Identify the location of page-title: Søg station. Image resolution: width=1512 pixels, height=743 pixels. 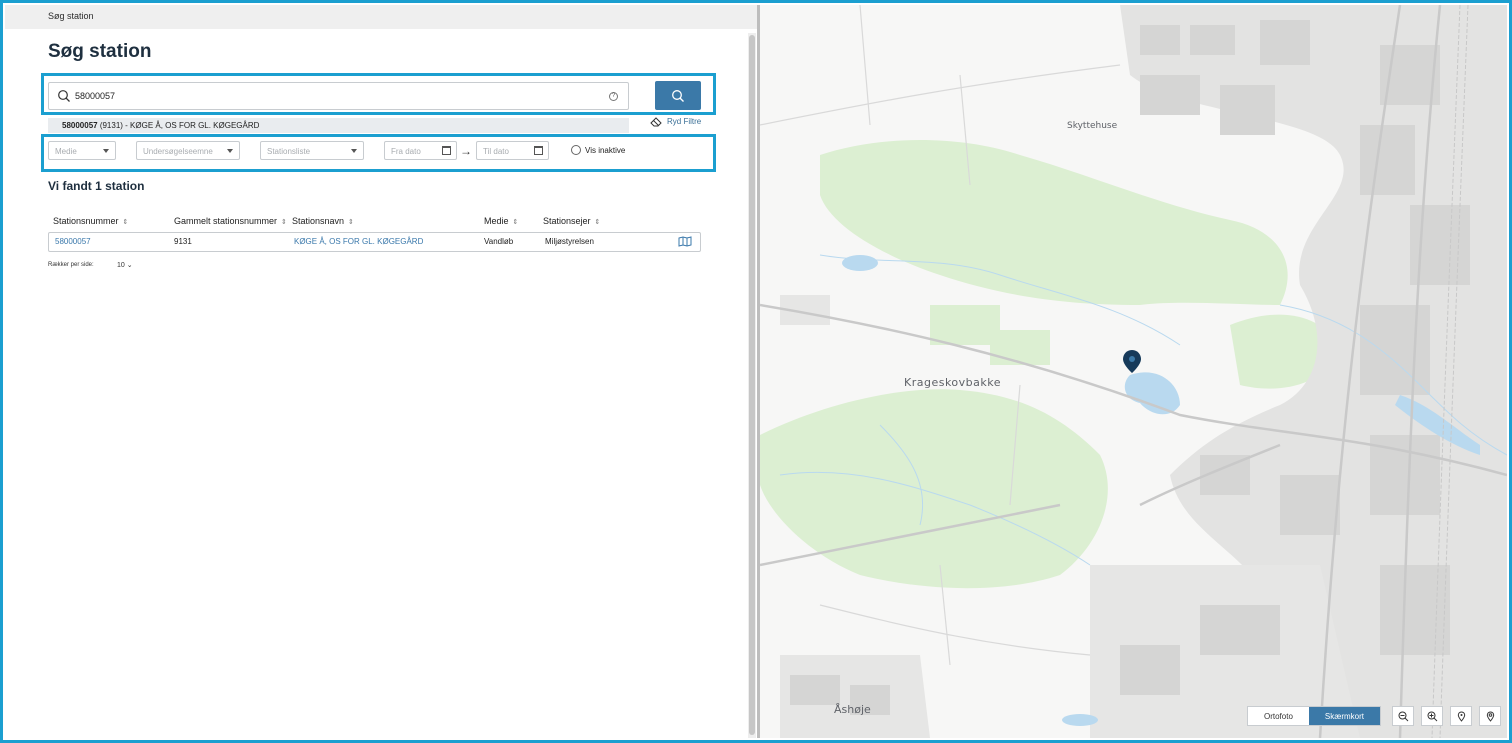
(100, 51).